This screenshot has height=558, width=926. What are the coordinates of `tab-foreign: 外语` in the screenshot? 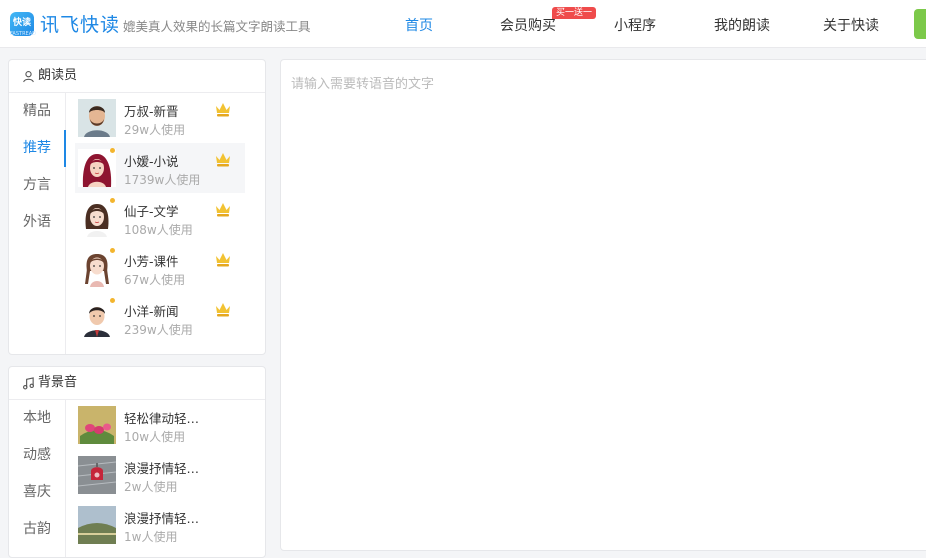 It's located at (37, 222).